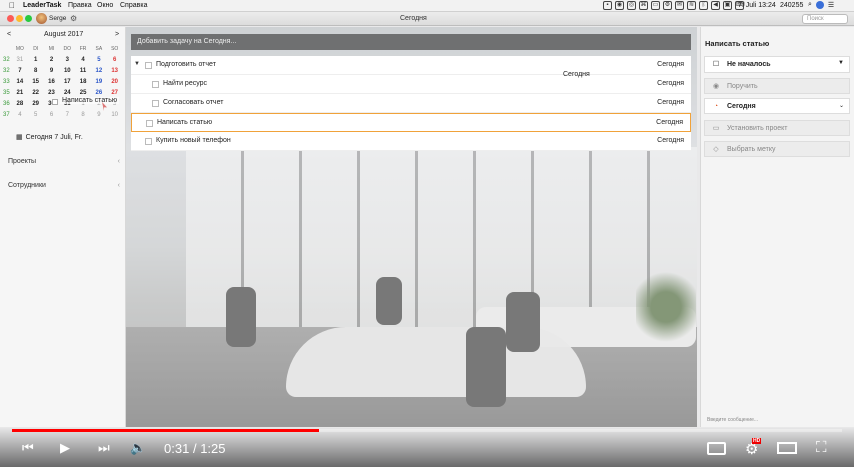 The image size is (854, 467). I want to click on status-icon: ◉, so click(619, 5).